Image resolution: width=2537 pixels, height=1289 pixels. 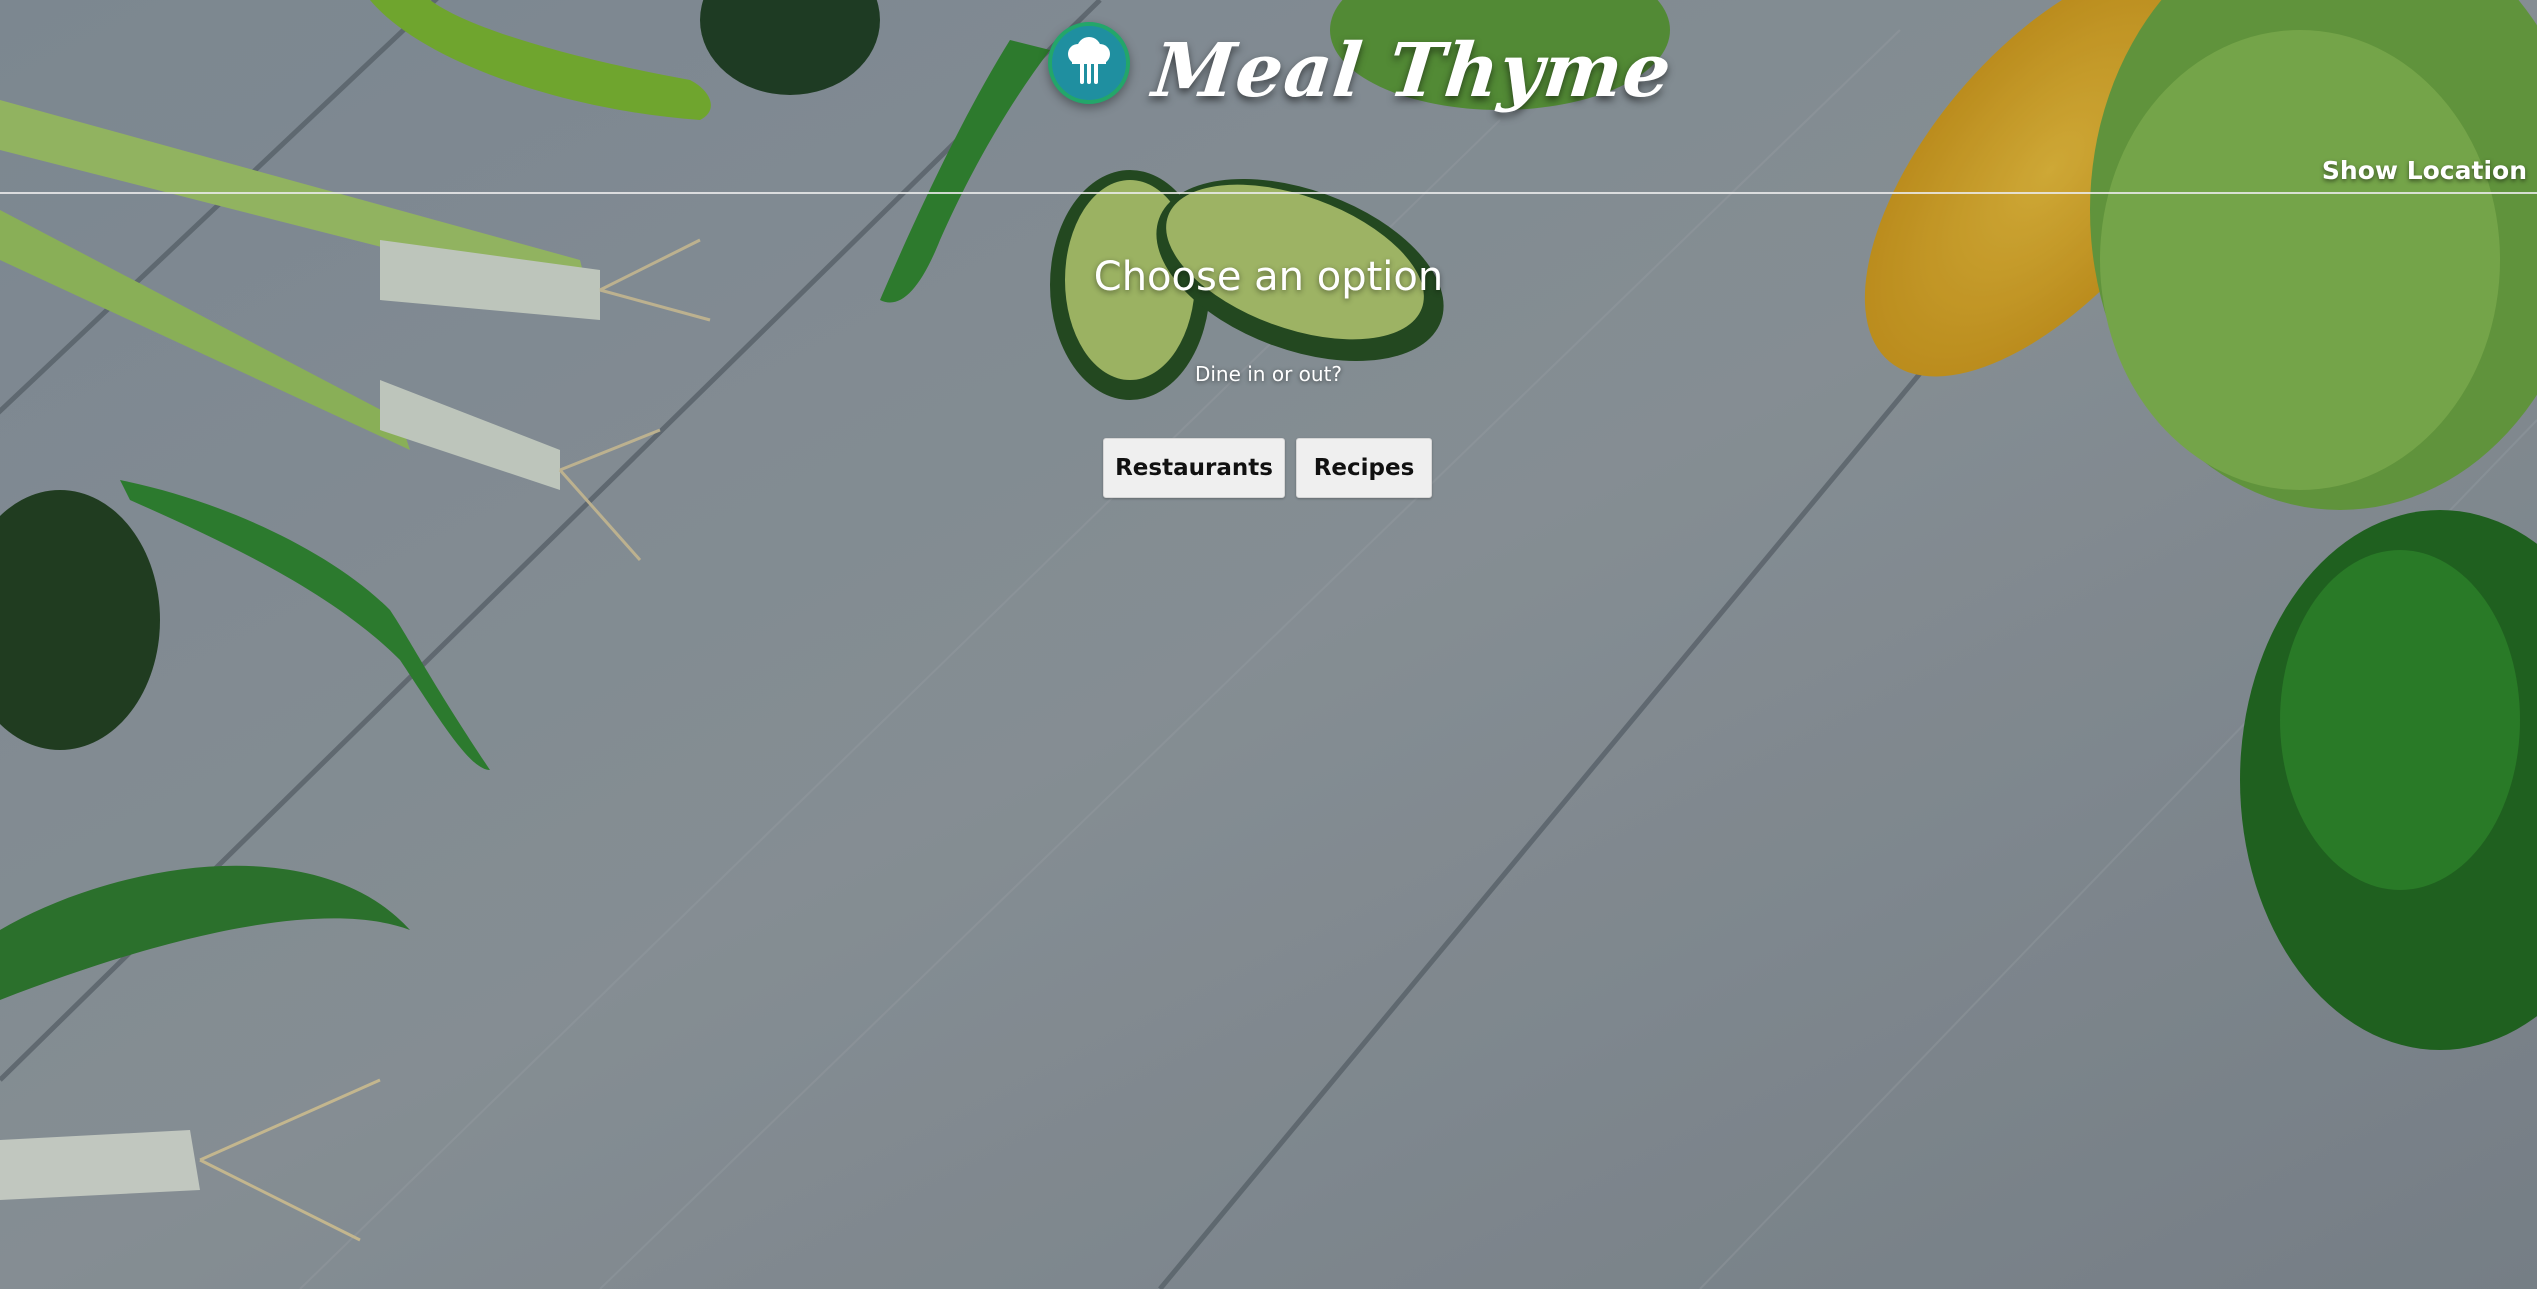 I want to click on show-location-link: Show Location, so click(x=2424, y=170).